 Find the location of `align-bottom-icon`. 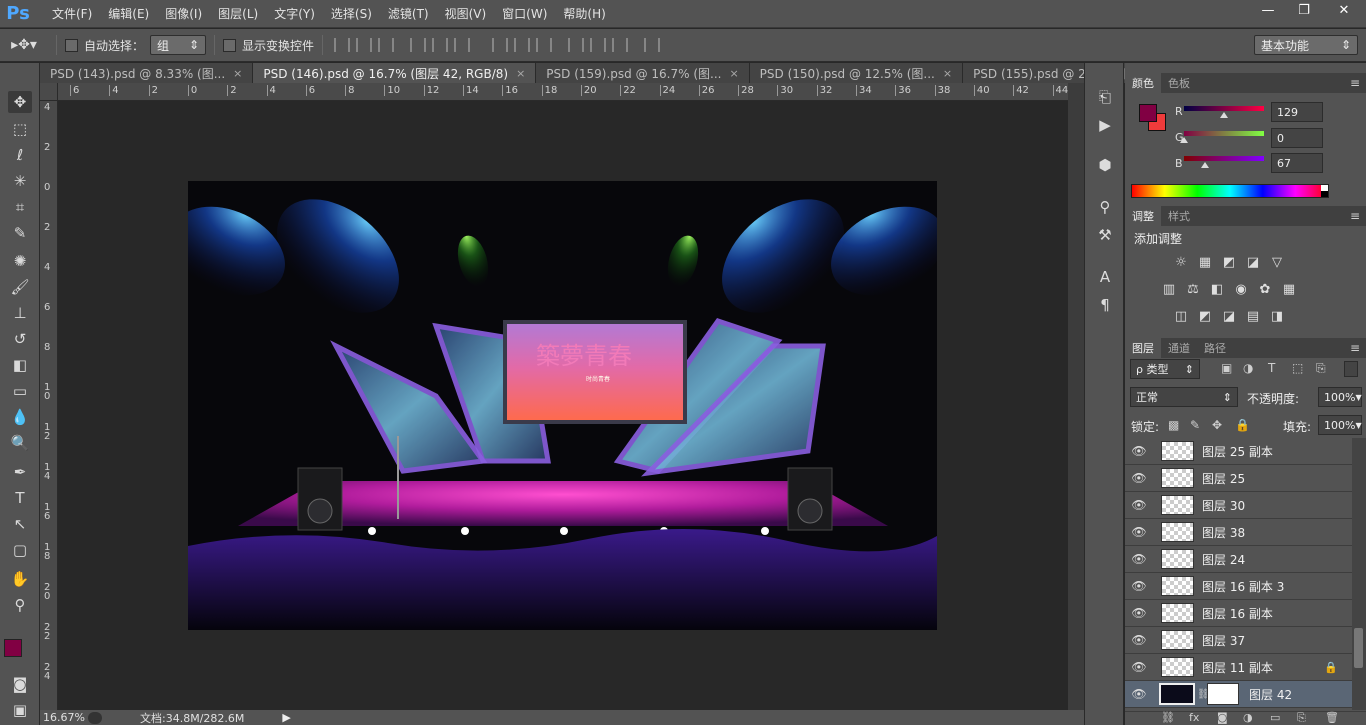

align-bottom-icon is located at coordinates (386, 45).